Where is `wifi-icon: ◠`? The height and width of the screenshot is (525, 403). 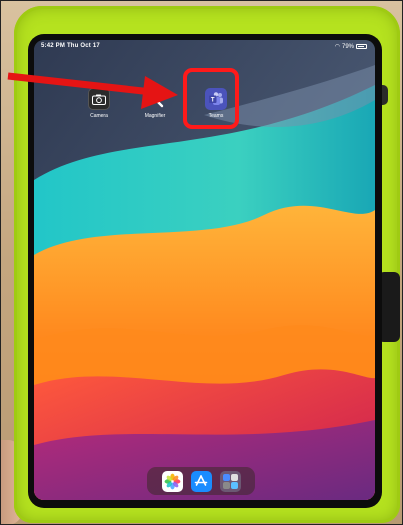
wifi-icon: ◠ is located at coordinates (337, 47).